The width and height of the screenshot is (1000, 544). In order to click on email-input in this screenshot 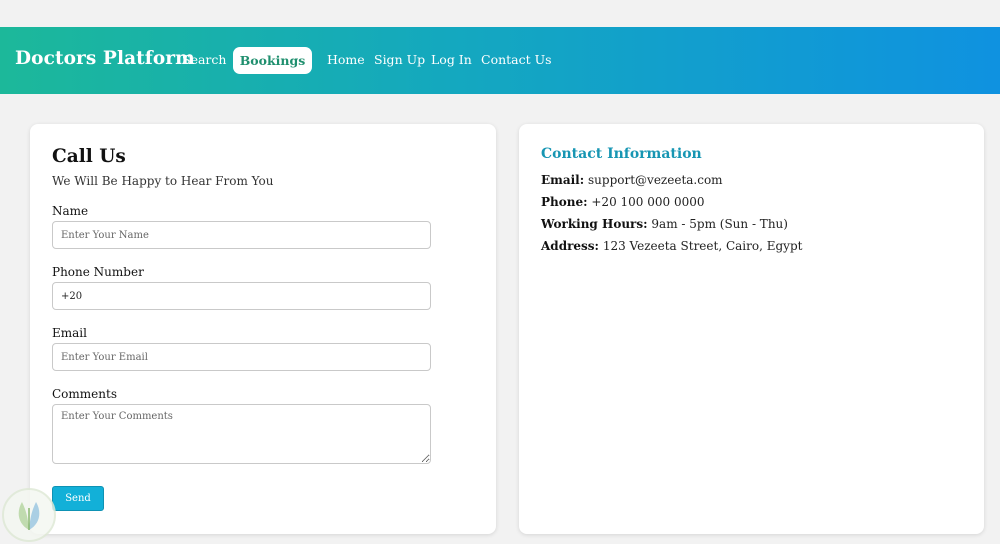, I will do `click(241, 357)`.